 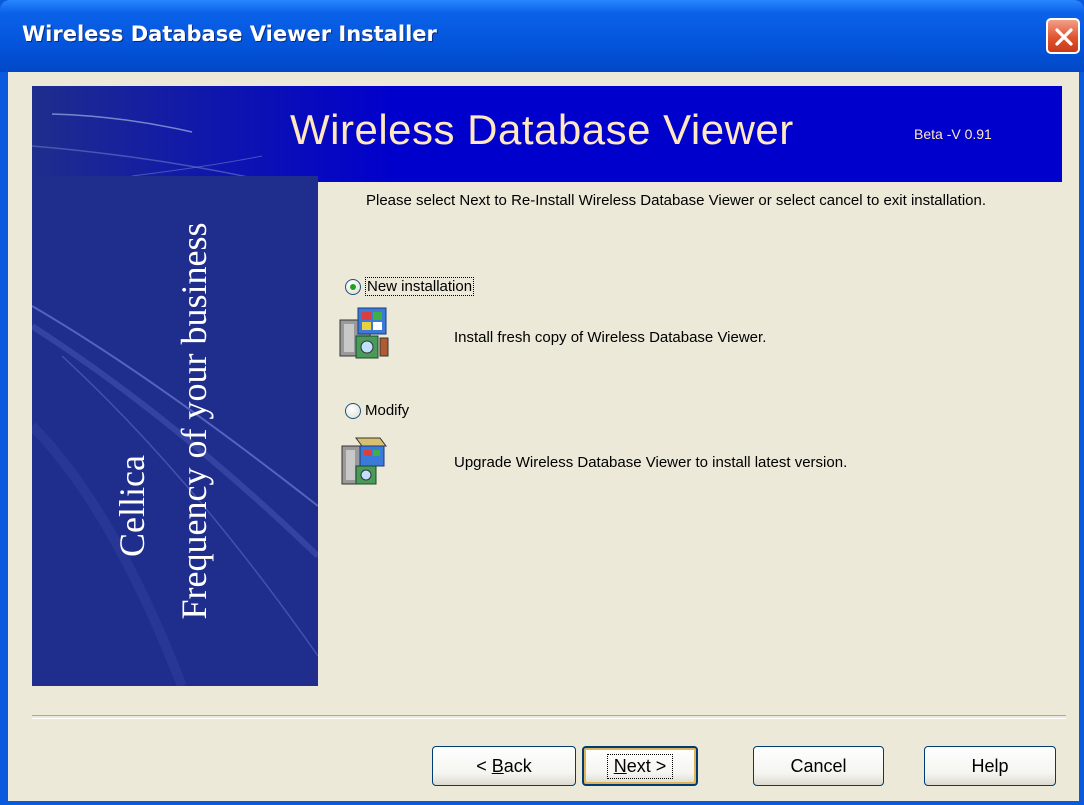 What do you see at coordinates (364, 333) in the screenshot?
I see `install-package-icon` at bounding box center [364, 333].